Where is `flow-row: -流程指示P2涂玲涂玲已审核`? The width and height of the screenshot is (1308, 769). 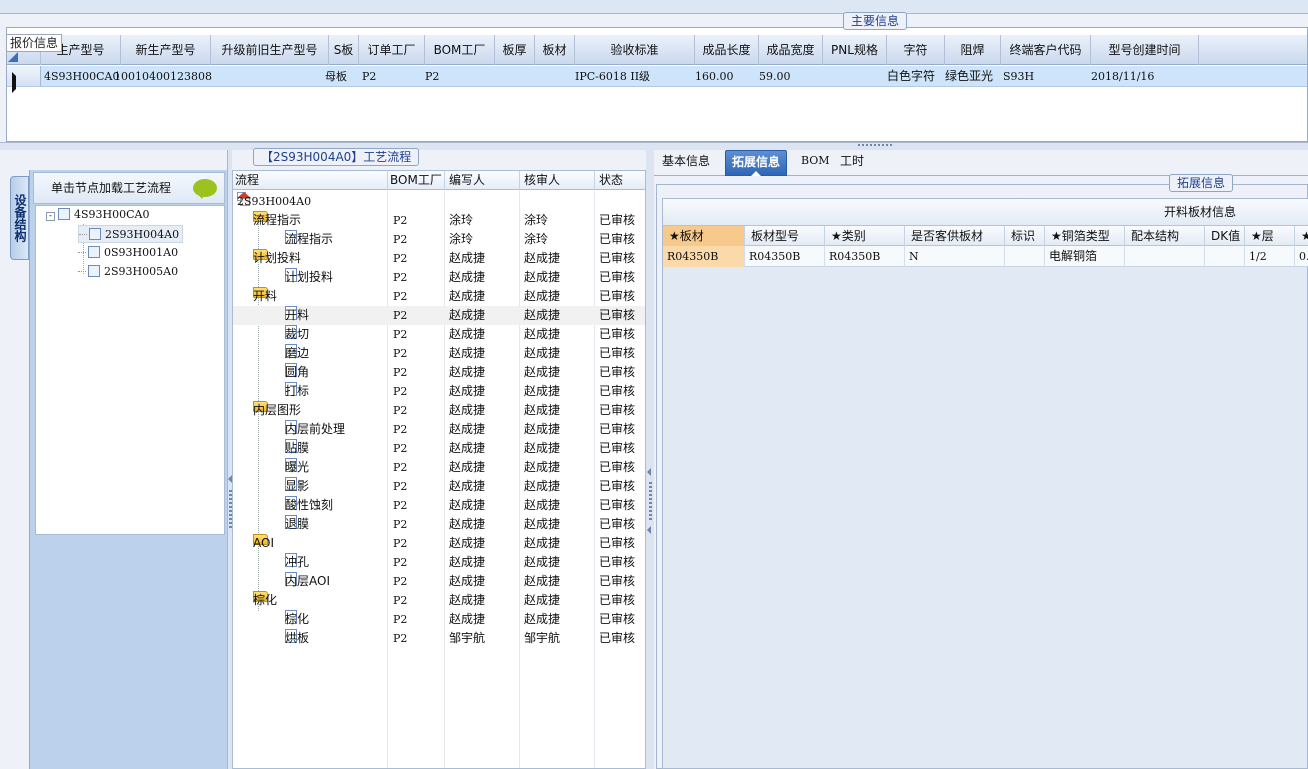 flow-row: -流程指示P2涂玲涂玲已审核 is located at coordinates (439, 220).